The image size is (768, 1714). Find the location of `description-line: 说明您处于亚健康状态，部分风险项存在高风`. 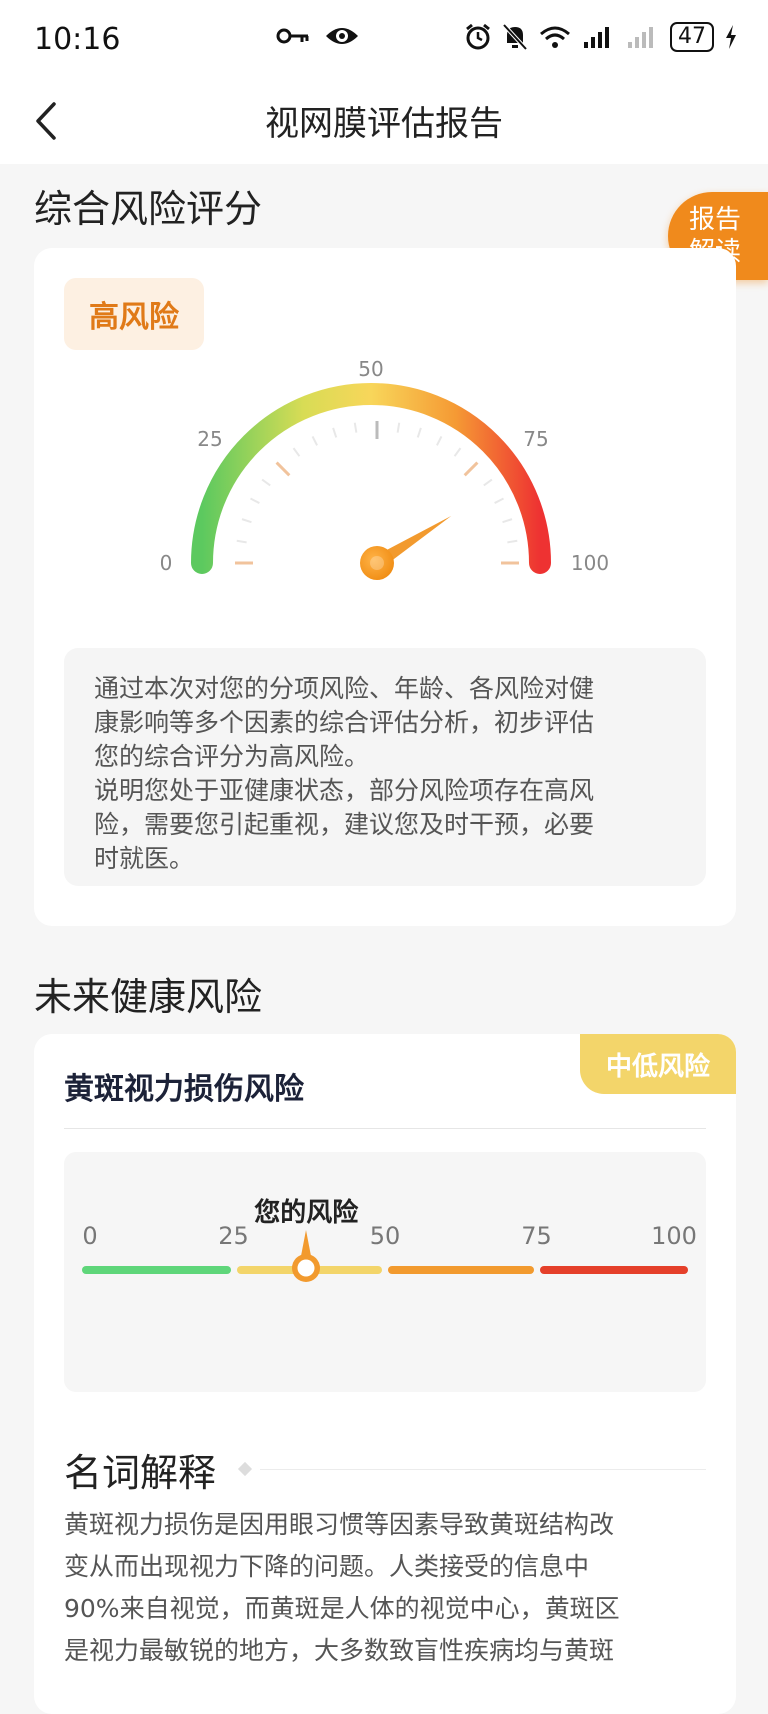

description-line: 说明您处于亚健康状态，部分风险项存在高风 is located at coordinates (344, 790).